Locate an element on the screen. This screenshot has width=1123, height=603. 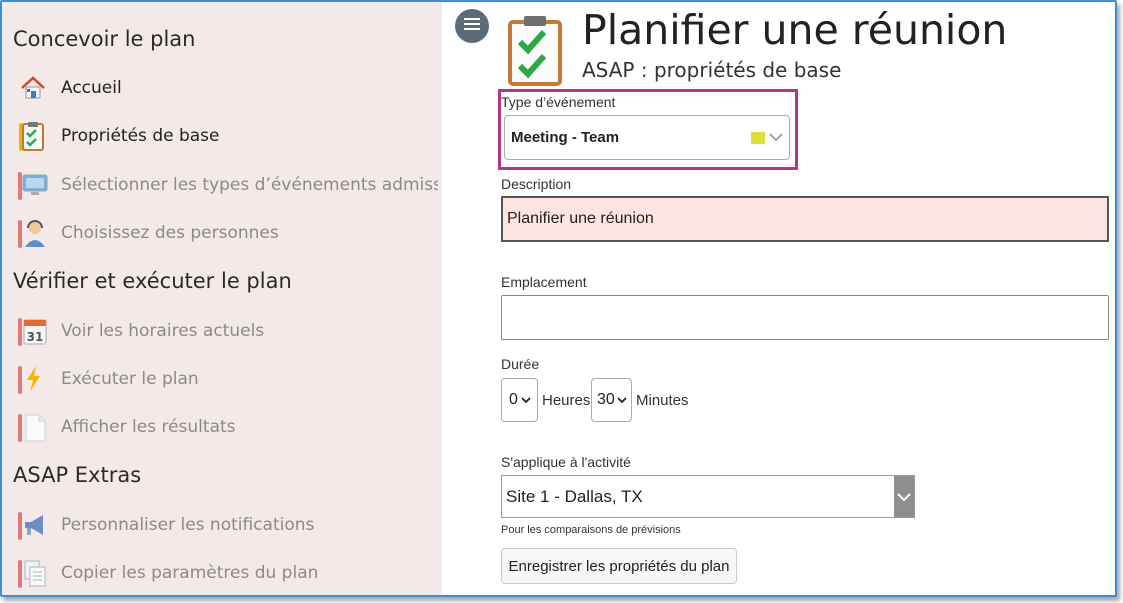
section-title-extras: ASAP Extras is located at coordinates (77, 475).